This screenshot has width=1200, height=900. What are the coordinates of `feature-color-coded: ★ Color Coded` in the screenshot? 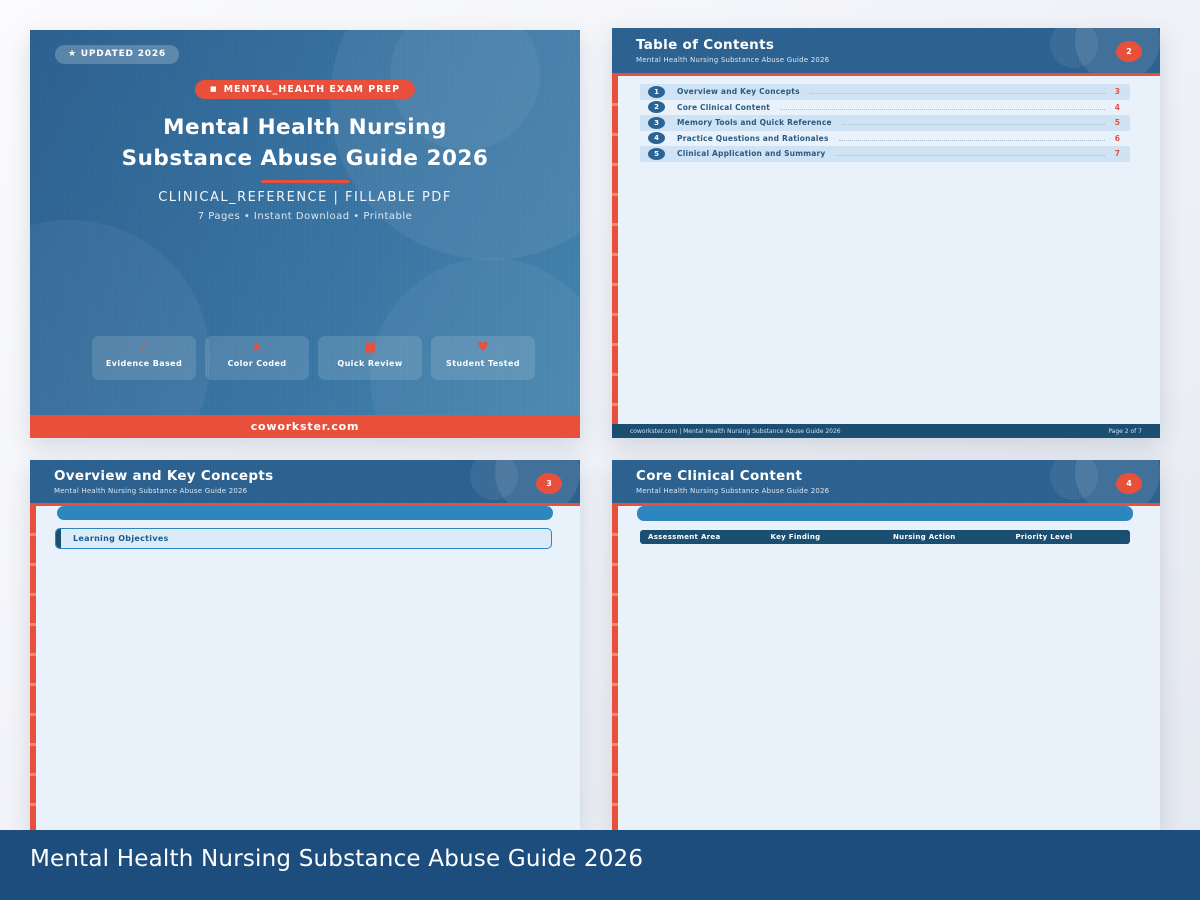 It's located at (257, 358).